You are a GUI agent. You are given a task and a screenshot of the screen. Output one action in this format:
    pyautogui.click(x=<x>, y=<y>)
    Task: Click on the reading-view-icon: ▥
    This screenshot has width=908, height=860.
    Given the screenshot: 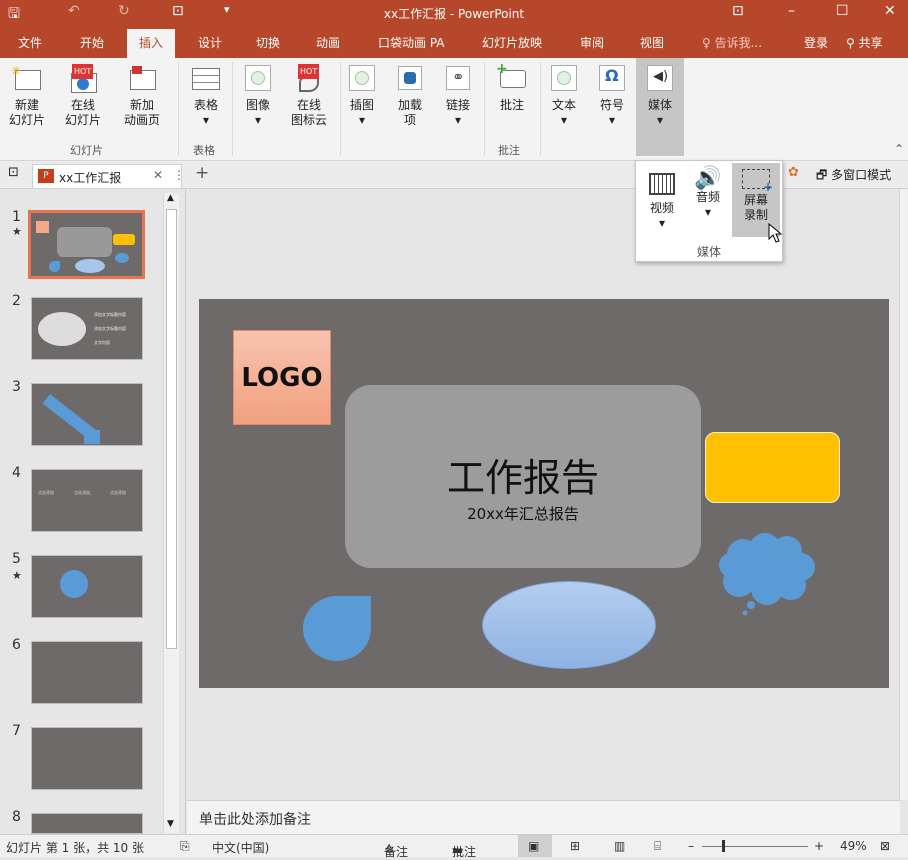 What is the action you would take?
    pyautogui.click(x=619, y=846)
    